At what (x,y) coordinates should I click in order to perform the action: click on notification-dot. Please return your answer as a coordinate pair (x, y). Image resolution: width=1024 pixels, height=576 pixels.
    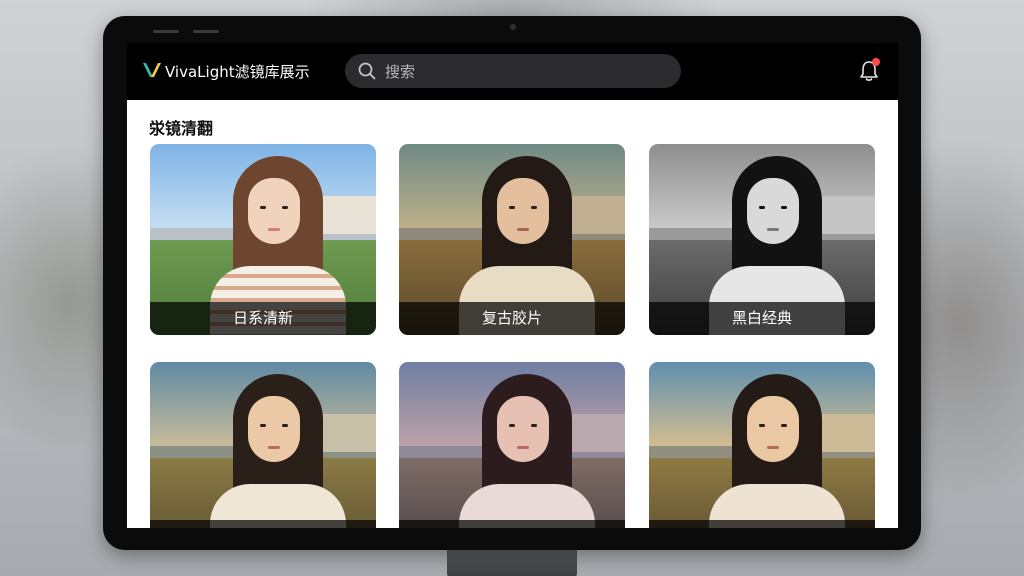
    Looking at the image, I should click on (876, 62).